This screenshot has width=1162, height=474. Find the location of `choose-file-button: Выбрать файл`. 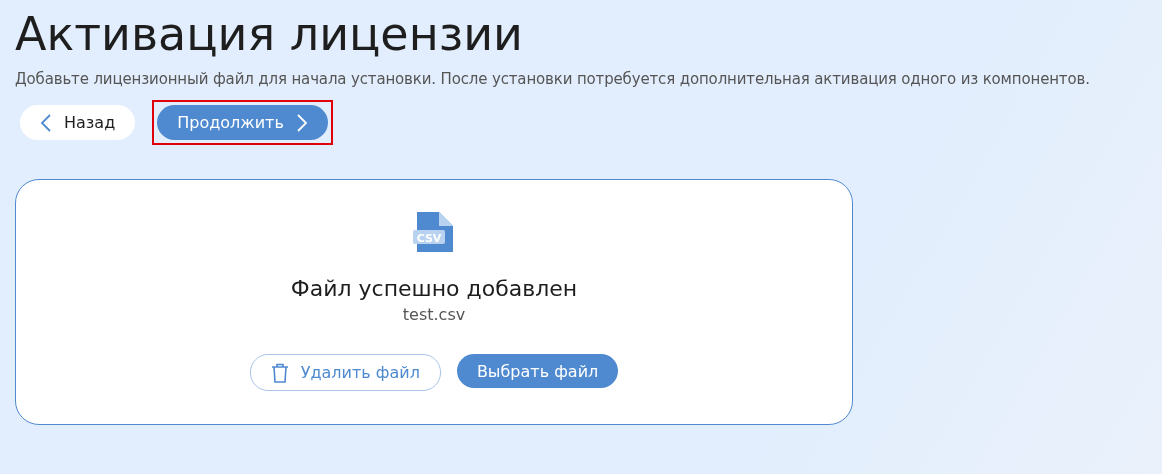

choose-file-button: Выбрать файл is located at coordinates (537, 371).